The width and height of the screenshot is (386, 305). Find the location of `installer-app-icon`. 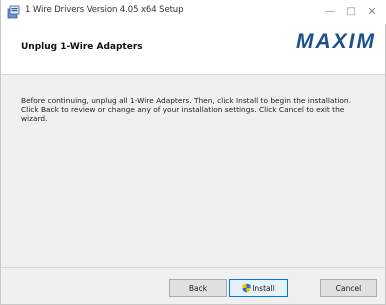

installer-app-icon is located at coordinates (13, 12).